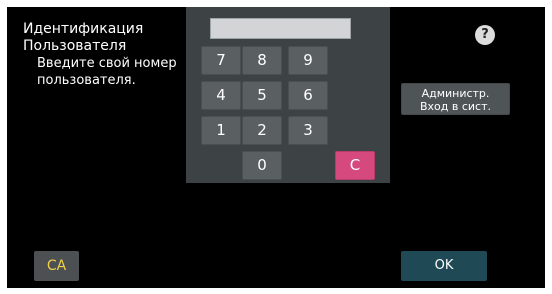  I want to click on key-8: 8, so click(262, 60).